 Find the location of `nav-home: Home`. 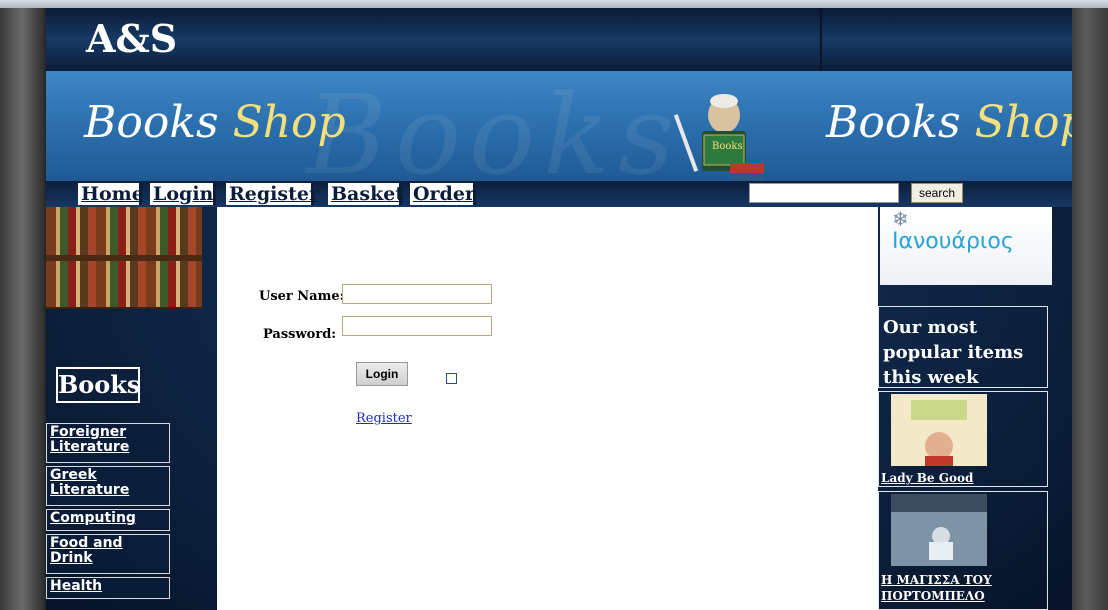

nav-home: Home is located at coordinates (111, 194).